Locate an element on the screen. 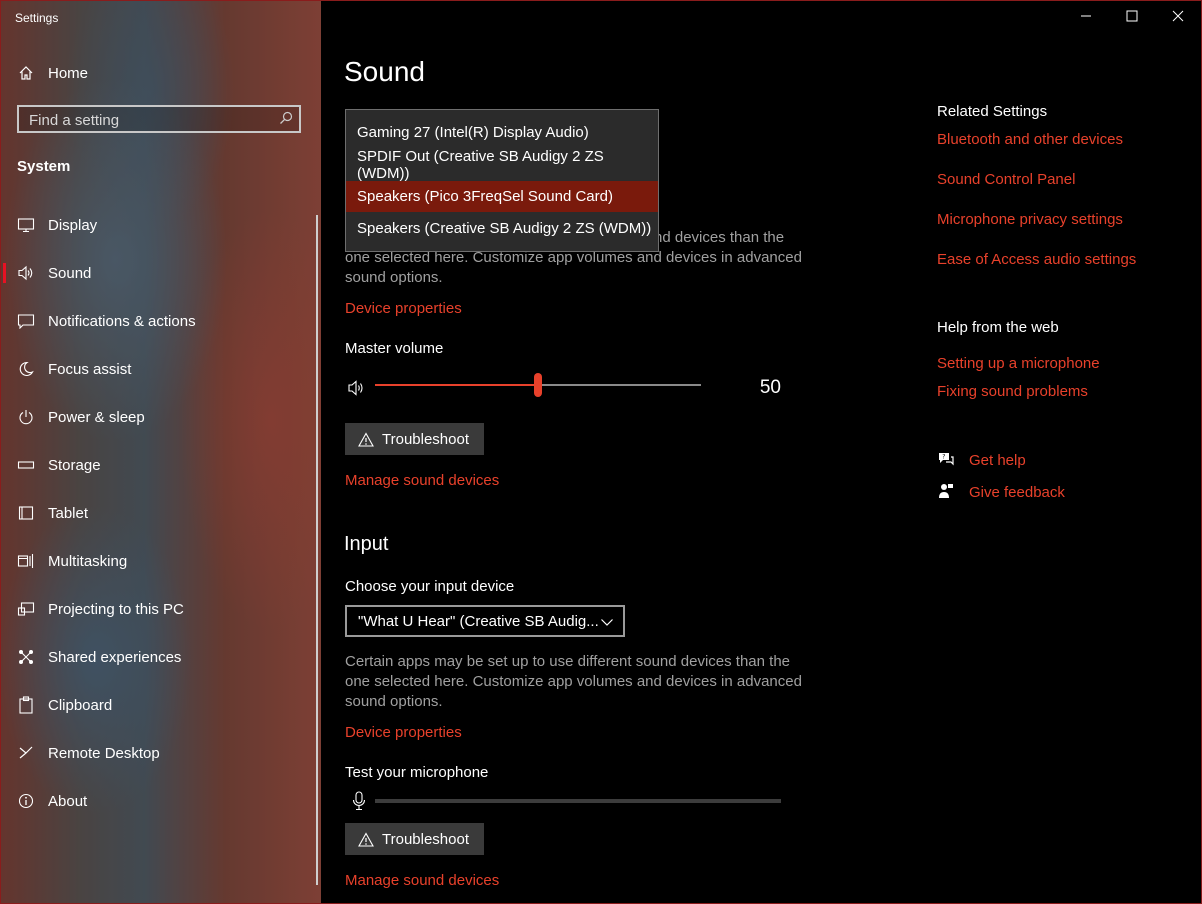 The height and width of the screenshot is (904, 1202). search-input is located at coordinates (150, 120).